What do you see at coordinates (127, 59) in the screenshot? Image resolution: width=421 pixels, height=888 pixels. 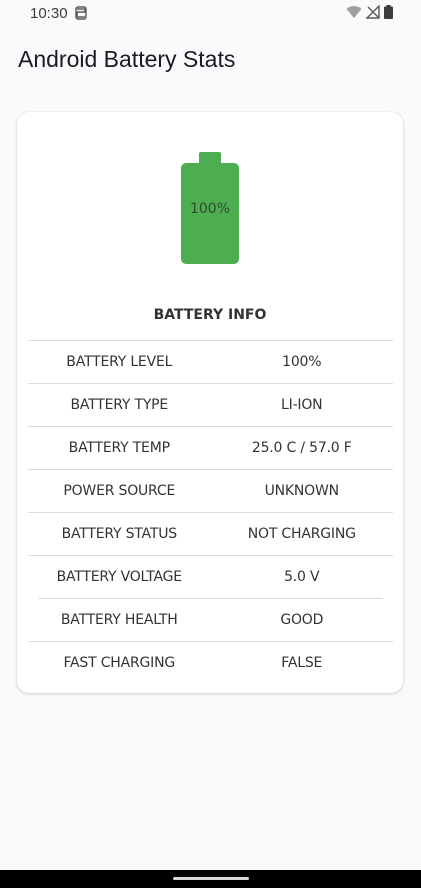 I see `app-title: Android Battery Stats` at bounding box center [127, 59].